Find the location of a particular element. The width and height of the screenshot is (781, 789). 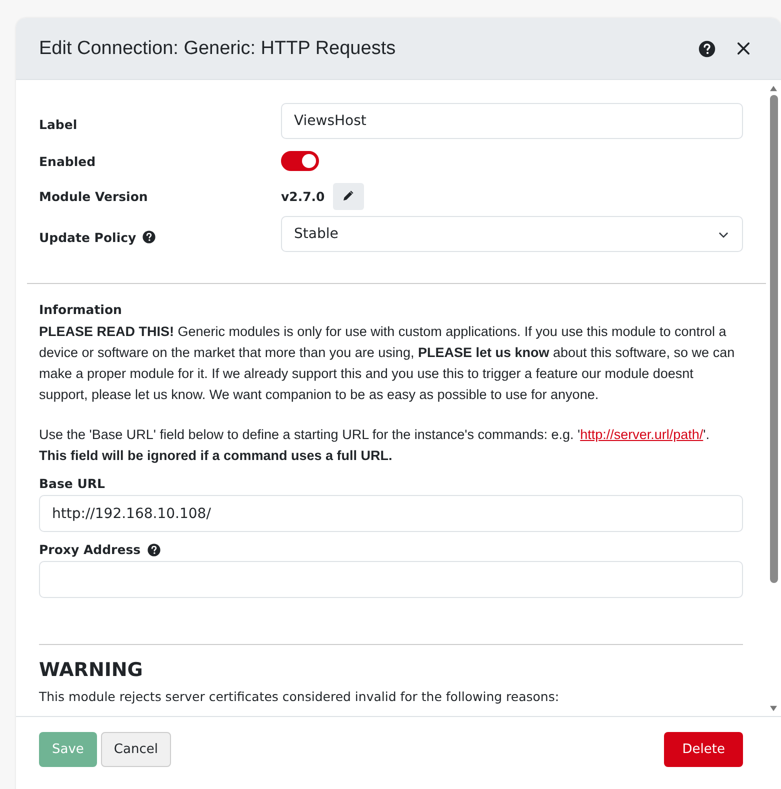

base-url-note: This field will be ignored if a command uses a full URL. is located at coordinates (216, 456).